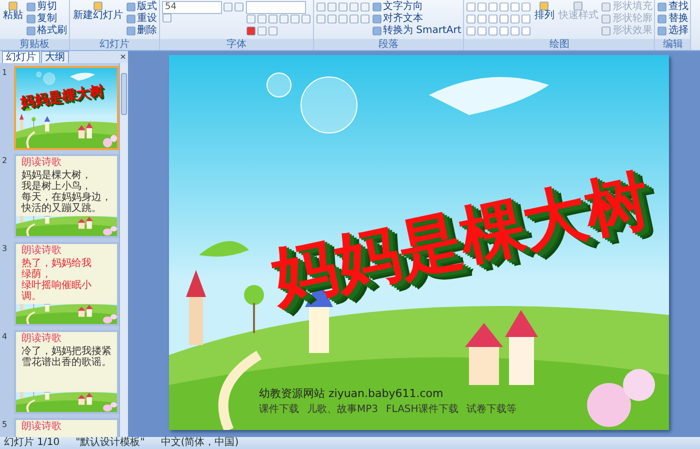 The height and width of the screenshot is (449, 700). What do you see at coordinates (544, 11) in the screenshot?
I see `ribbon-button: 排列` at bounding box center [544, 11].